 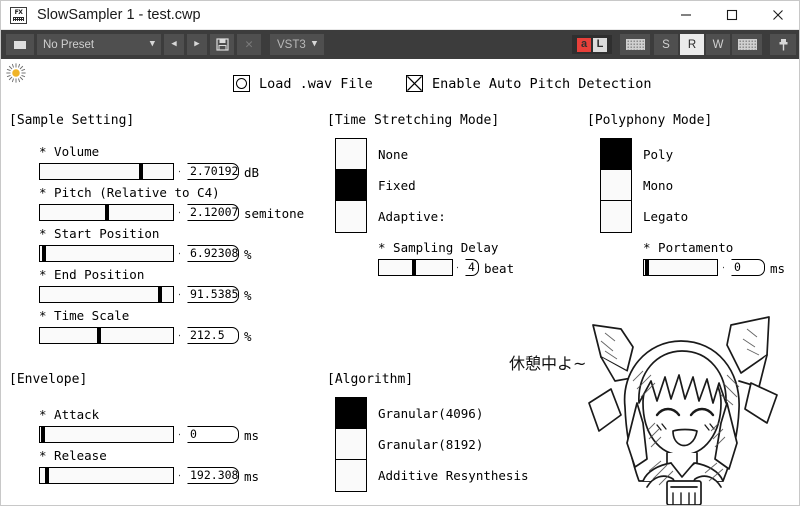 What do you see at coordinates (499, 268) in the screenshot?
I see `sampling-delay-unit: beat` at bounding box center [499, 268].